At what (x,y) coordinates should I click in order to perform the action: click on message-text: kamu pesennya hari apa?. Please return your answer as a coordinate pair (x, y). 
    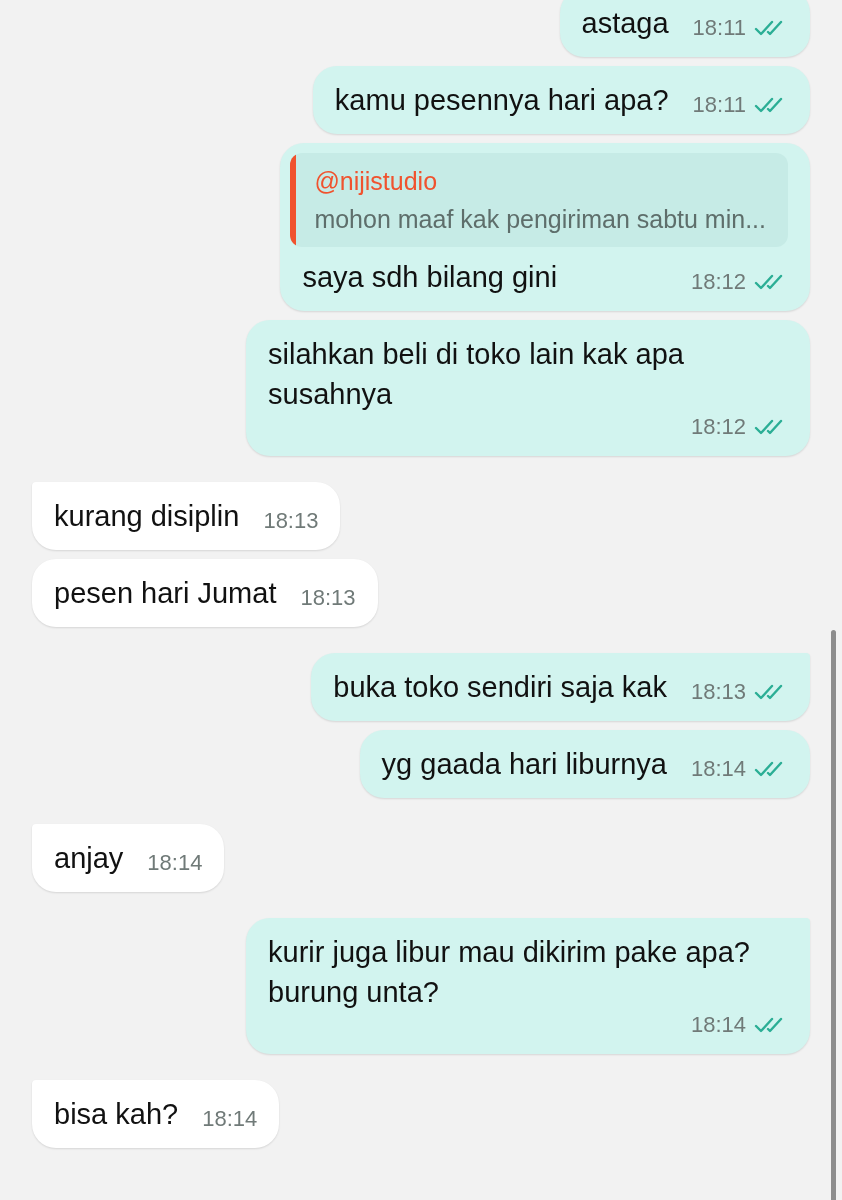
    Looking at the image, I should click on (501, 100).